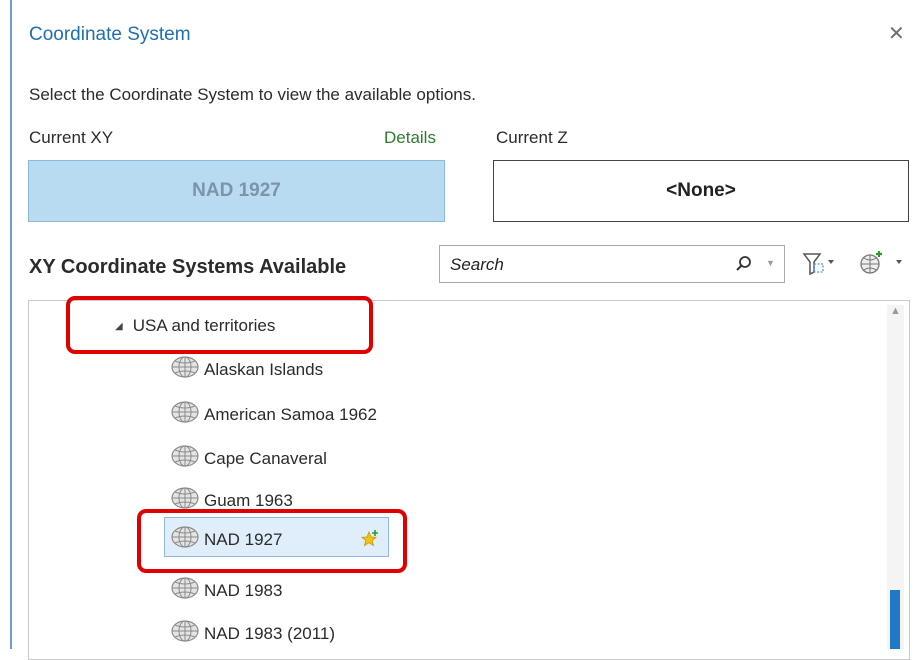  Describe the element at coordinates (248, 500) in the screenshot. I see `tree-item-label: Guam 1963` at that location.